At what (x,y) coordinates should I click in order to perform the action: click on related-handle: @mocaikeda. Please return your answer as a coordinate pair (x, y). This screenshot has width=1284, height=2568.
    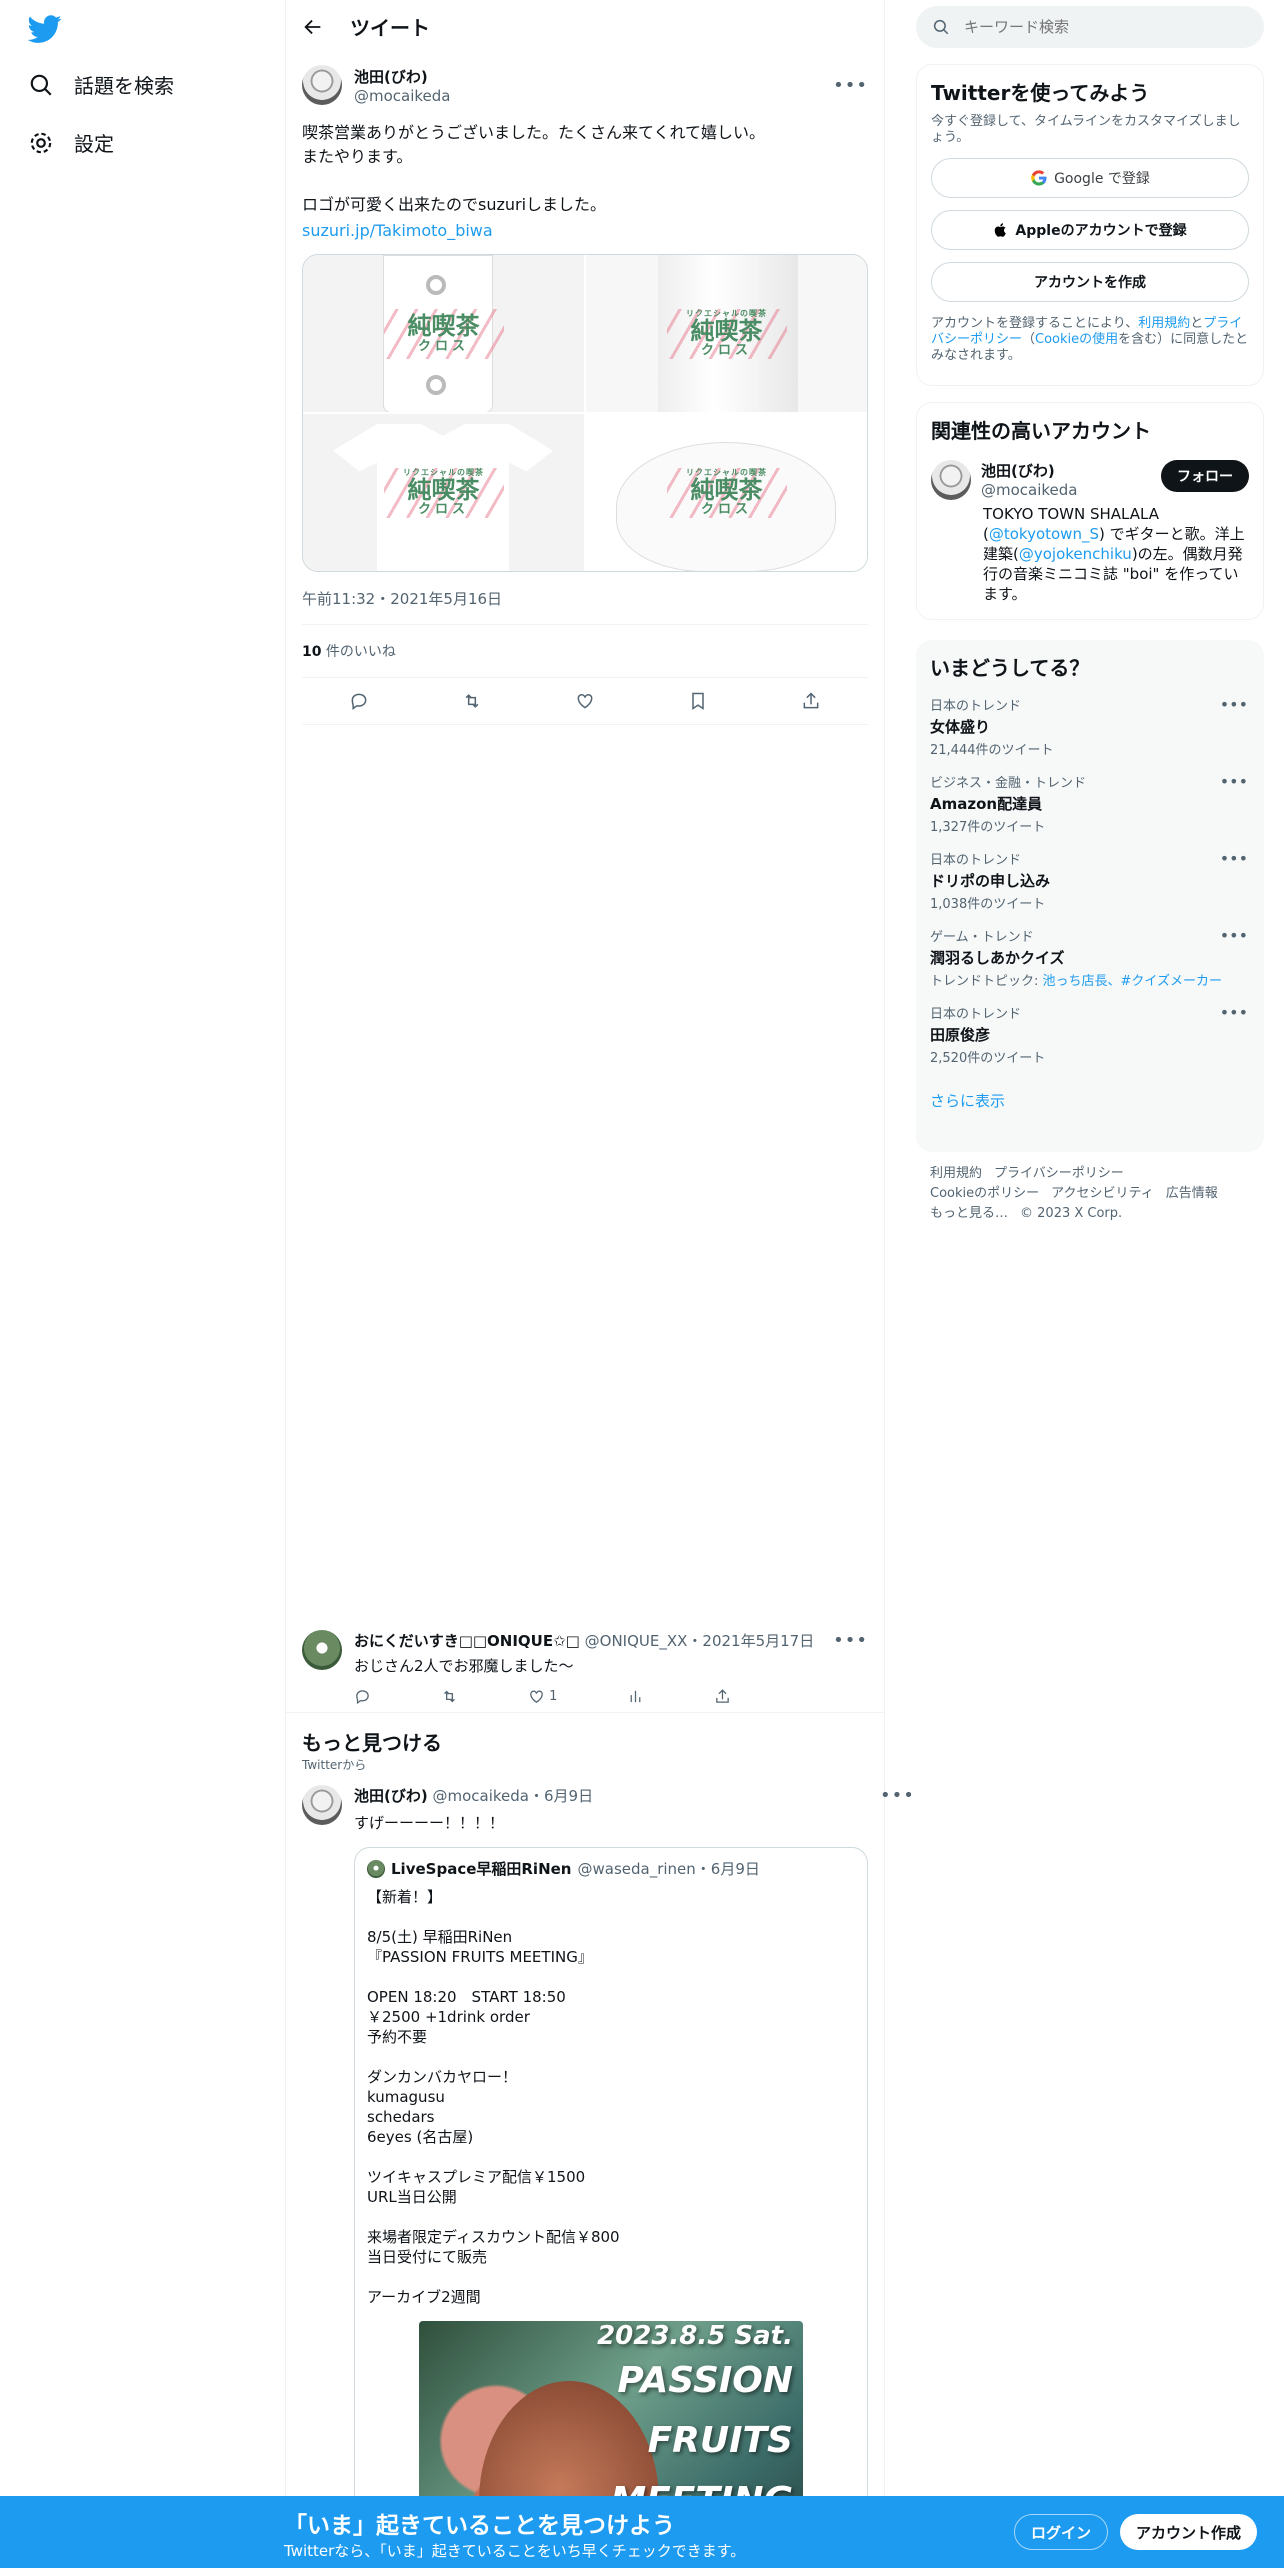
    Looking at the image, I should click on (1066, 490).